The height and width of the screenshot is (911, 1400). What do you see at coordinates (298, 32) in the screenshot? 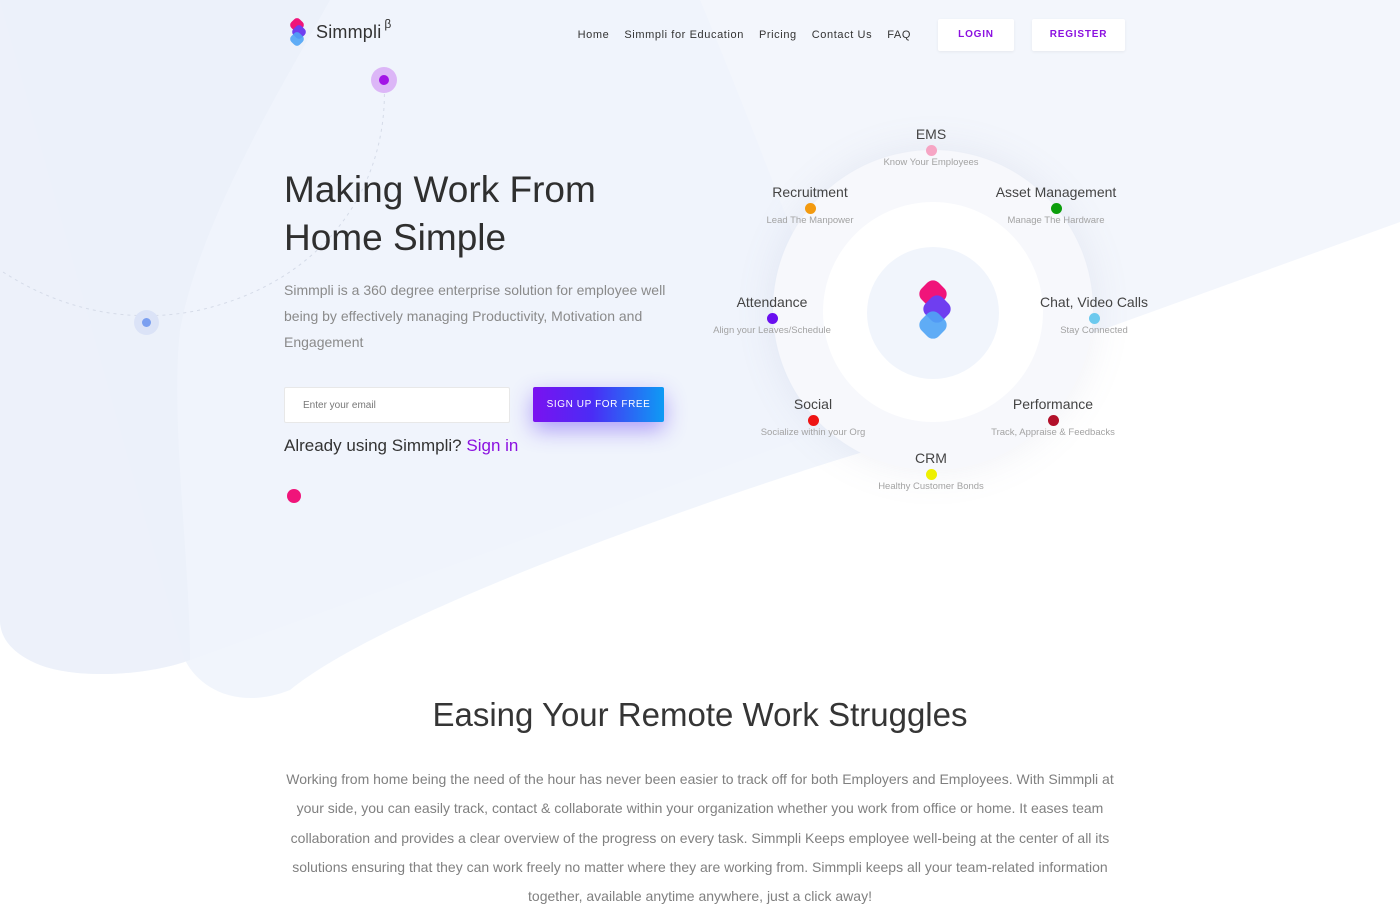
I see `simmpli-logo-icon` at bounding box center [298, 32].